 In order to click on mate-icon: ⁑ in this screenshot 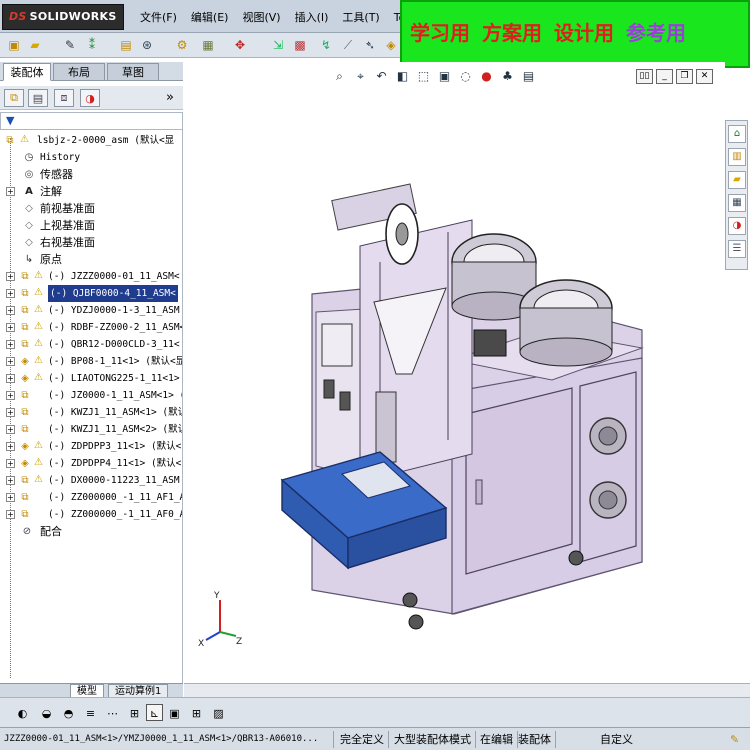, I will do `click(92, 45)`.